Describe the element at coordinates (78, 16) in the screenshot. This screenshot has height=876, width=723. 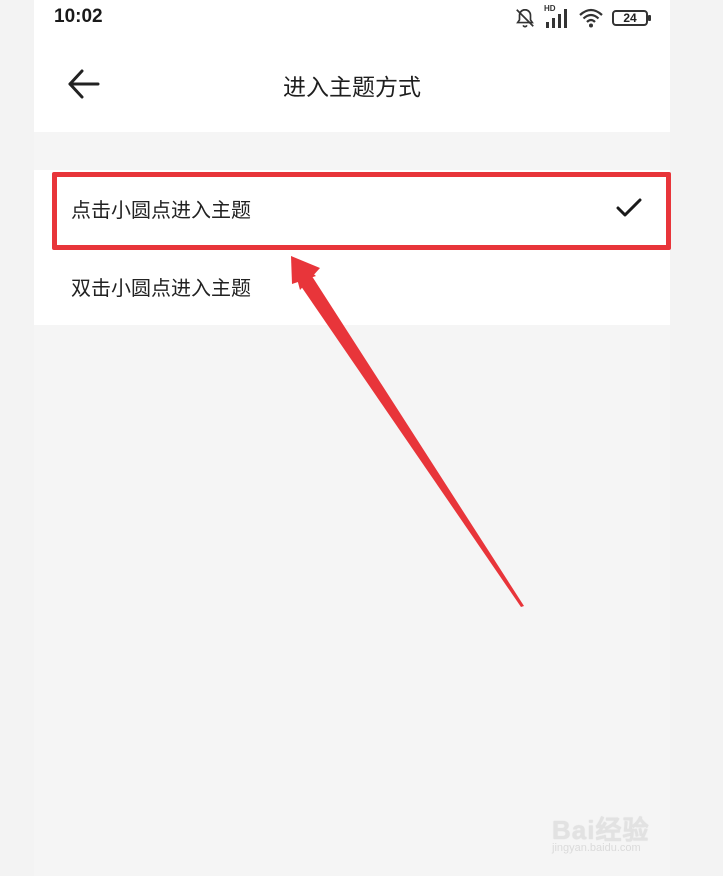
I see `status-time: 10:02` at that location.